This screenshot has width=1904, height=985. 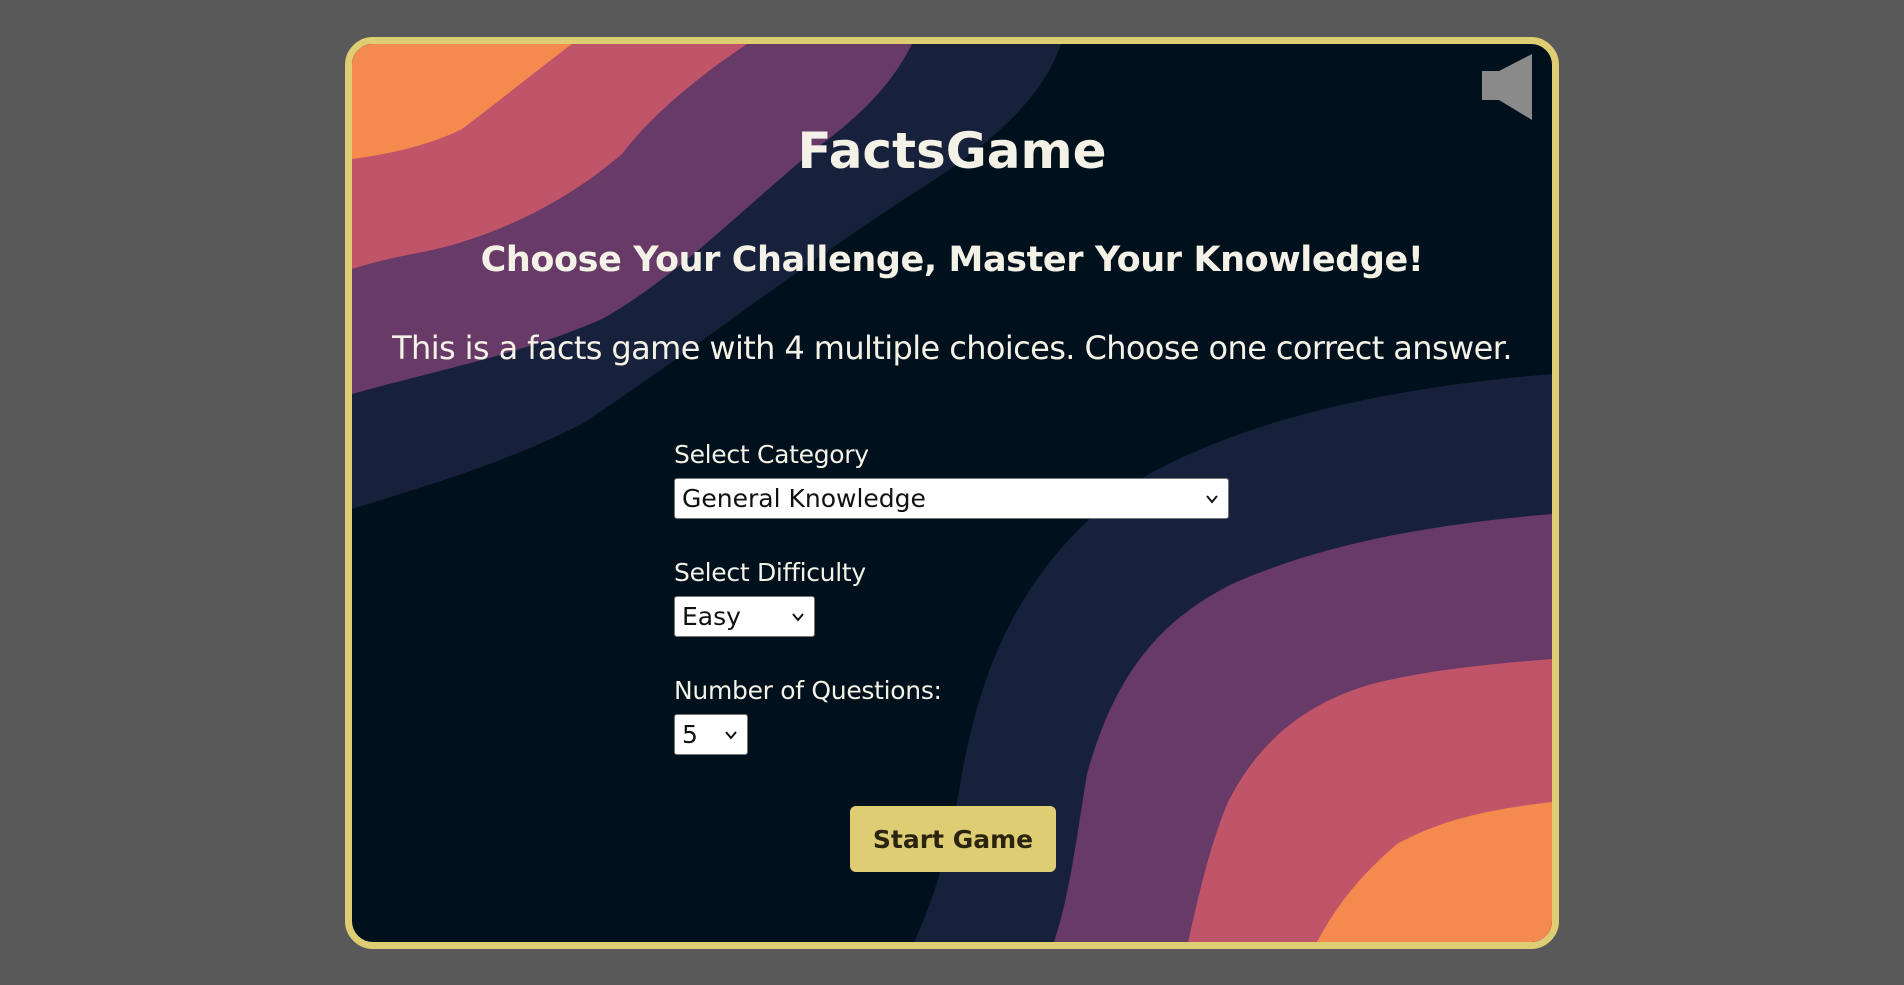 I want to click on questions-count-label: Number of Questions:, so click(x=808, y=690).